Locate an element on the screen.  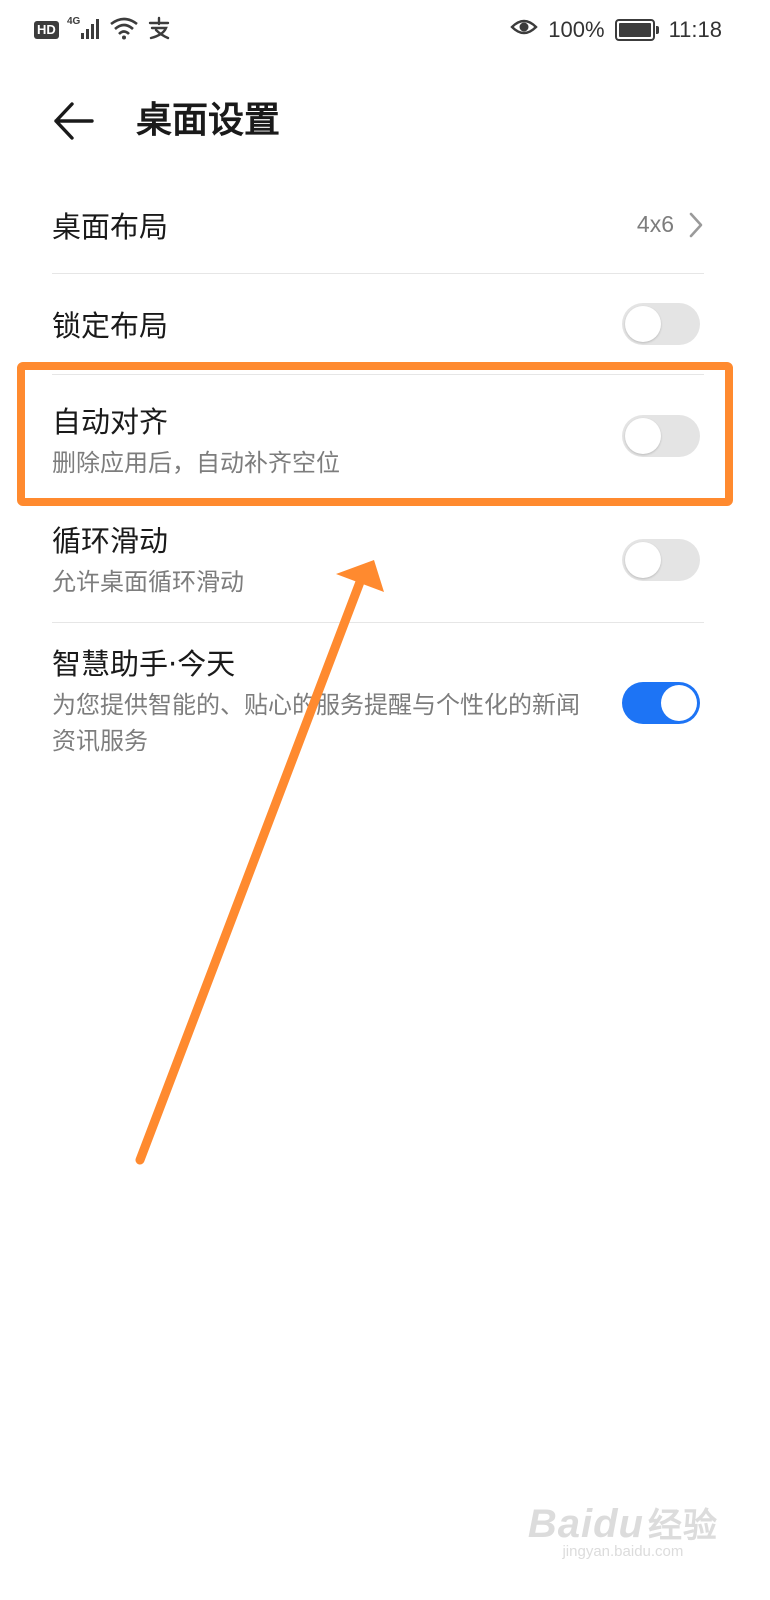
setting-subtitle: 删除应用后，自动补齐空位 is located at coordinates (196, 463).